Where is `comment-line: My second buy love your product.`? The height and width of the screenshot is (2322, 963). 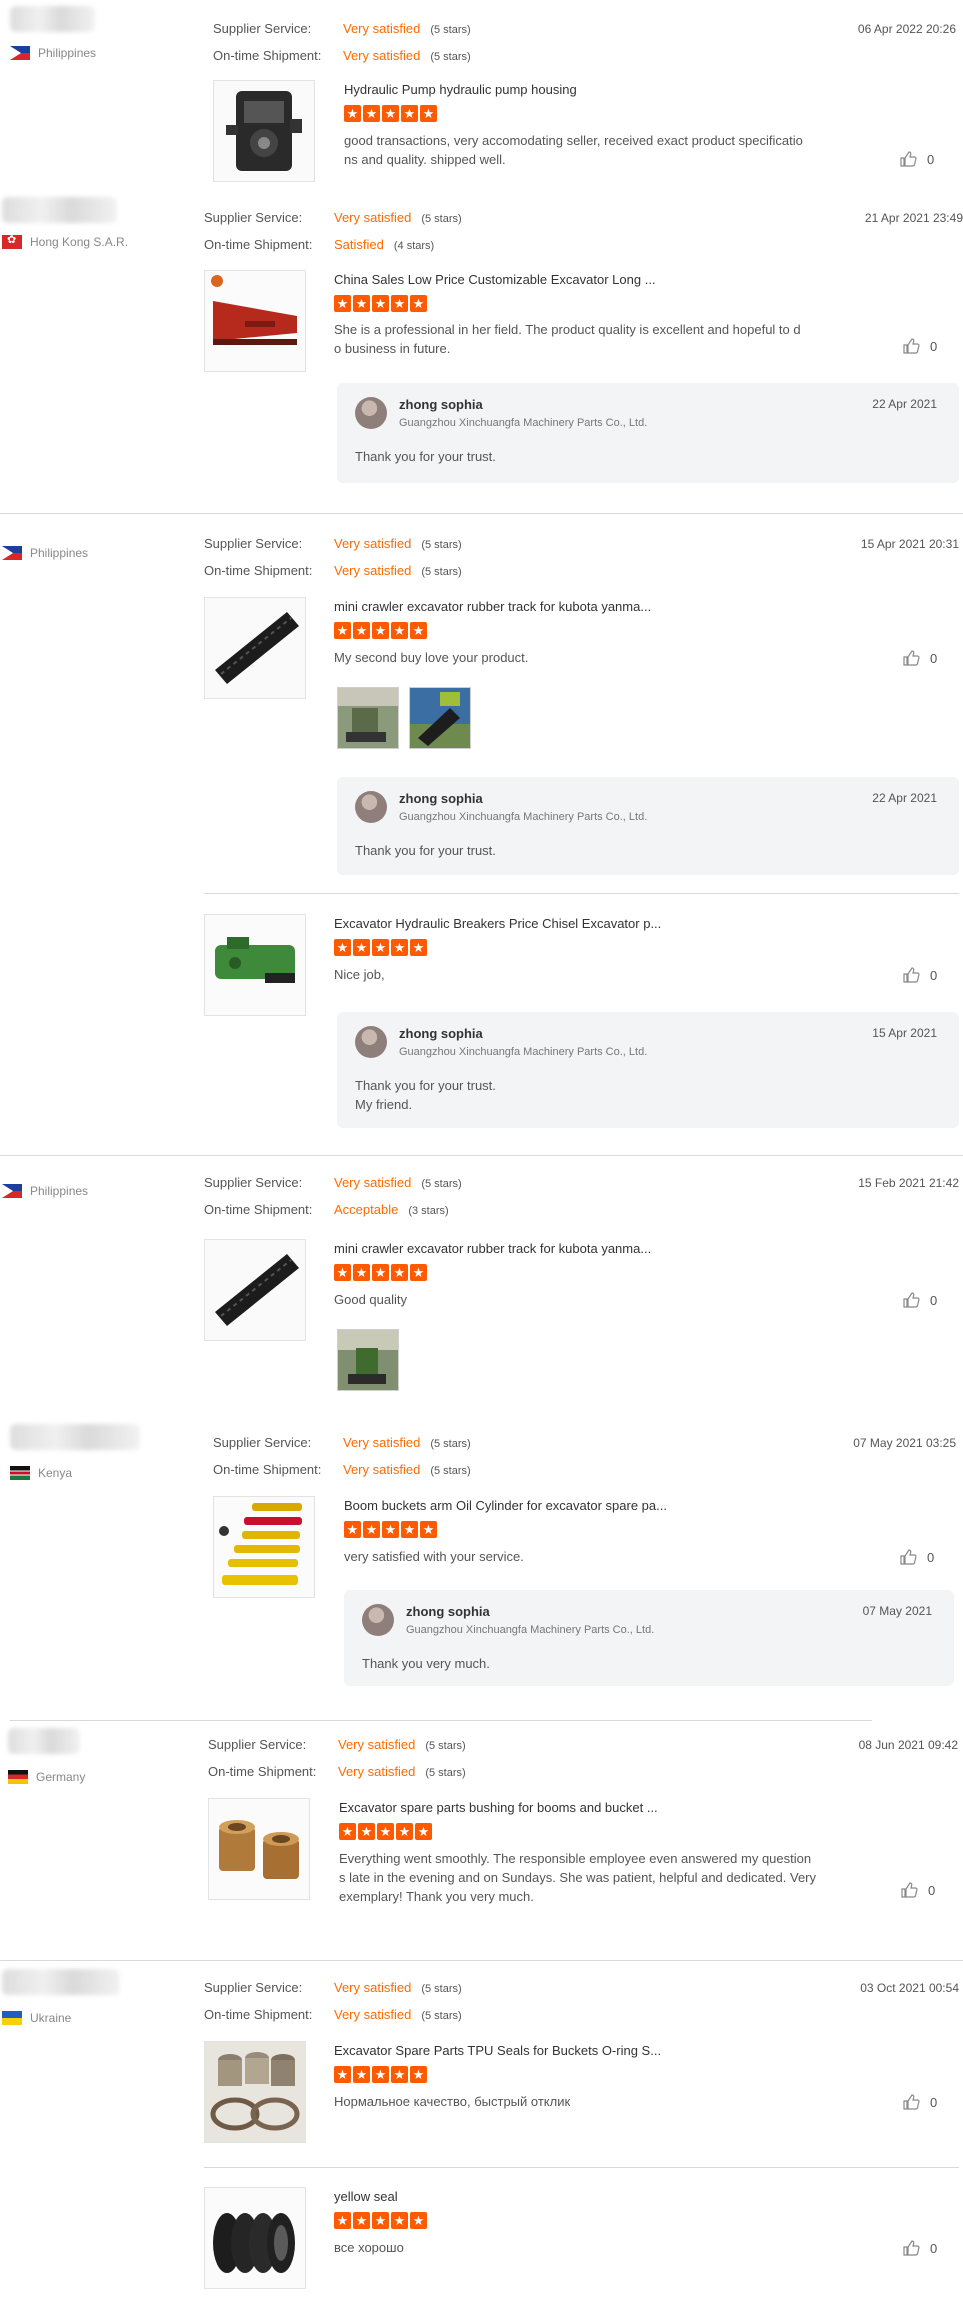 comment-line: My second buy love your product. is located at coordinates (431, 657).